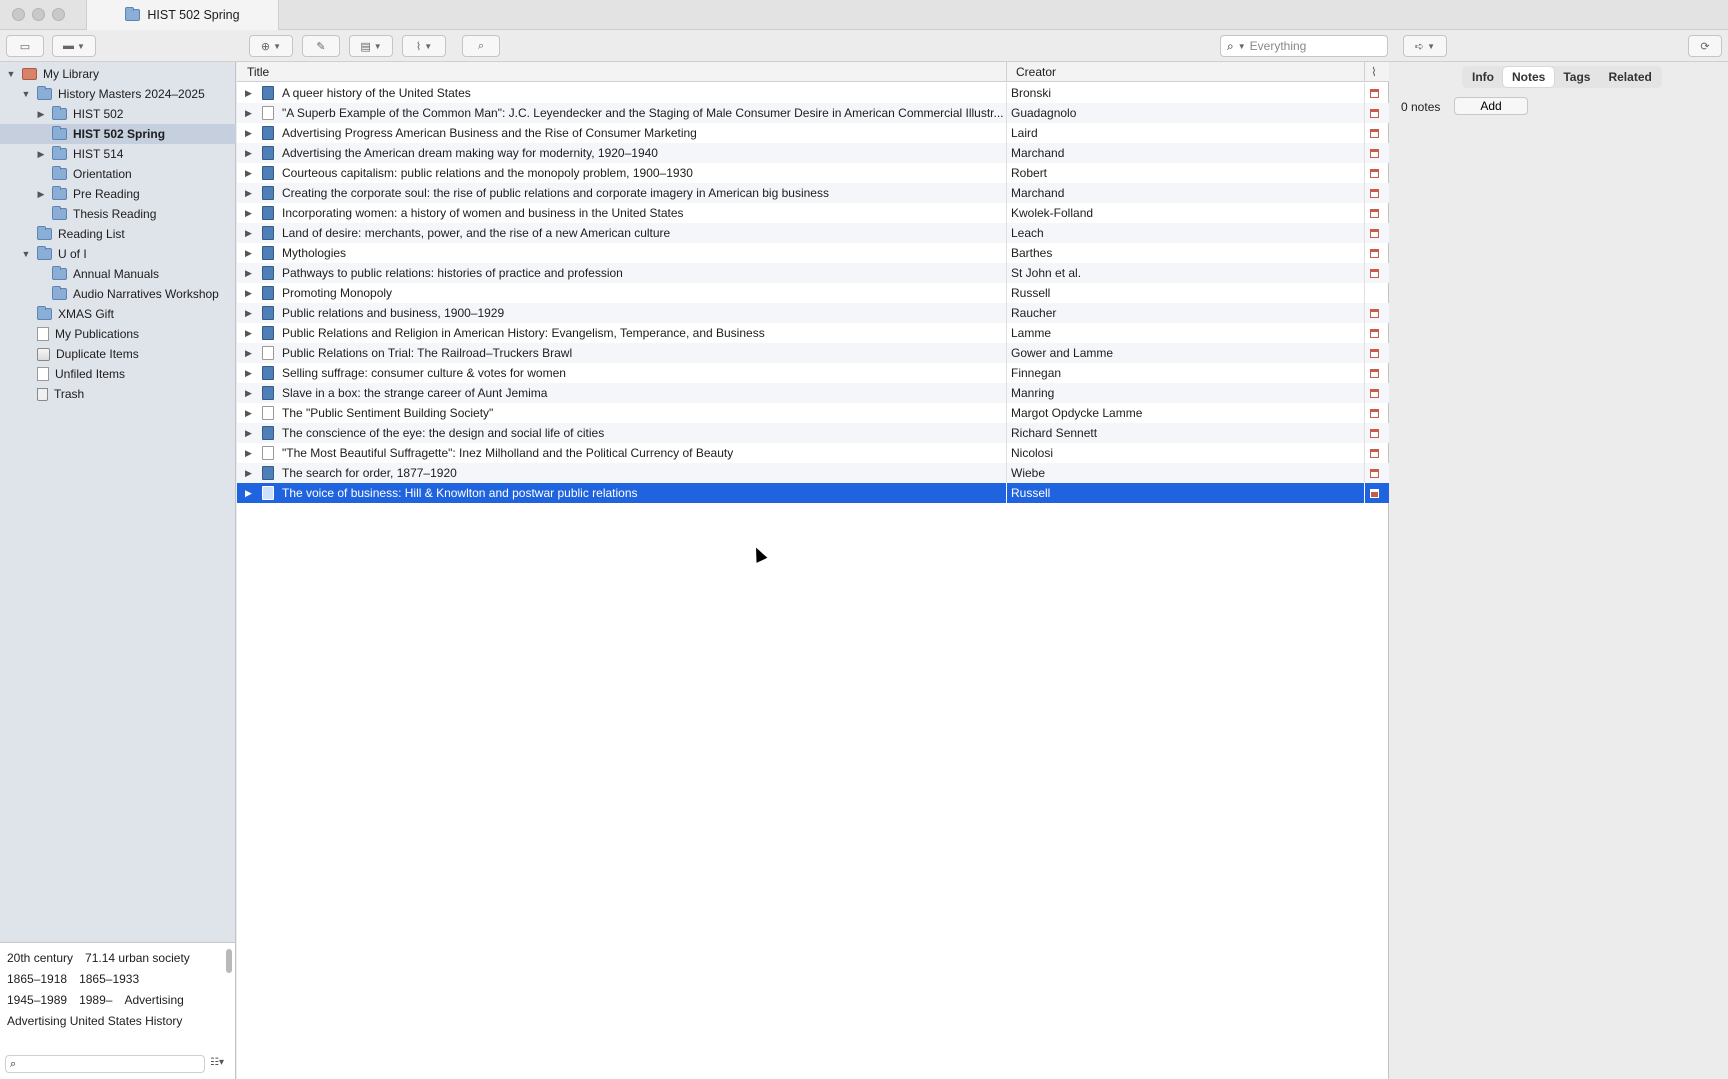 This screenshot has height=1079, width=1728. Describe the element at coordinates (1576, 77) in the screenshot. I see `tab-tags: Tags` at that location.